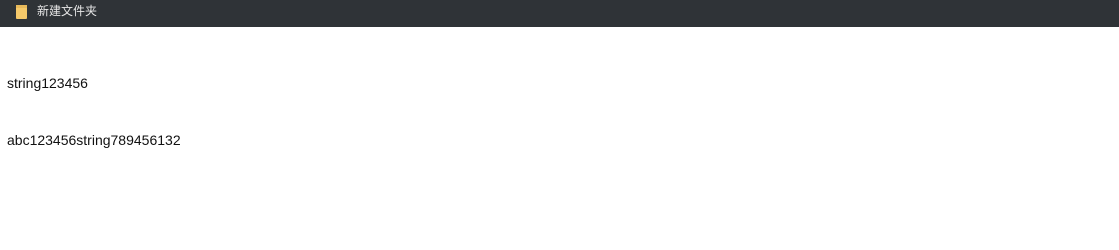 The width and height of the screenshot is (1119, 250). Describe the element at coordinates (47, 83) in the screenshot. I see `text-line-1: string123456` at that location.